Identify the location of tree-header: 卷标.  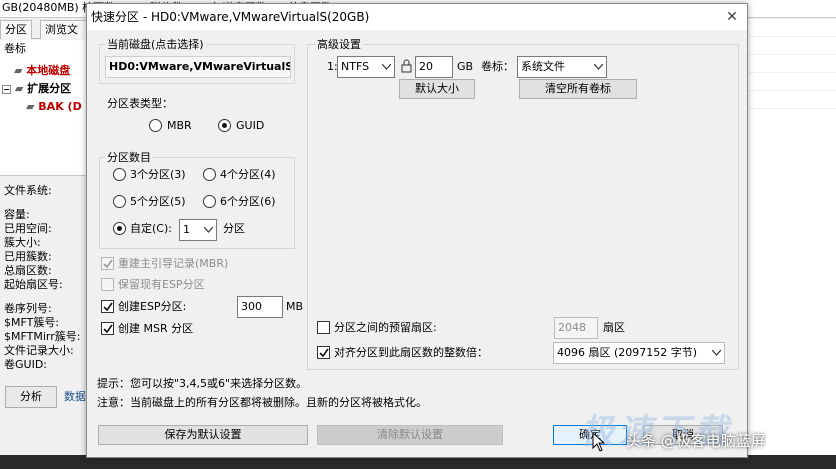
(15, 48).